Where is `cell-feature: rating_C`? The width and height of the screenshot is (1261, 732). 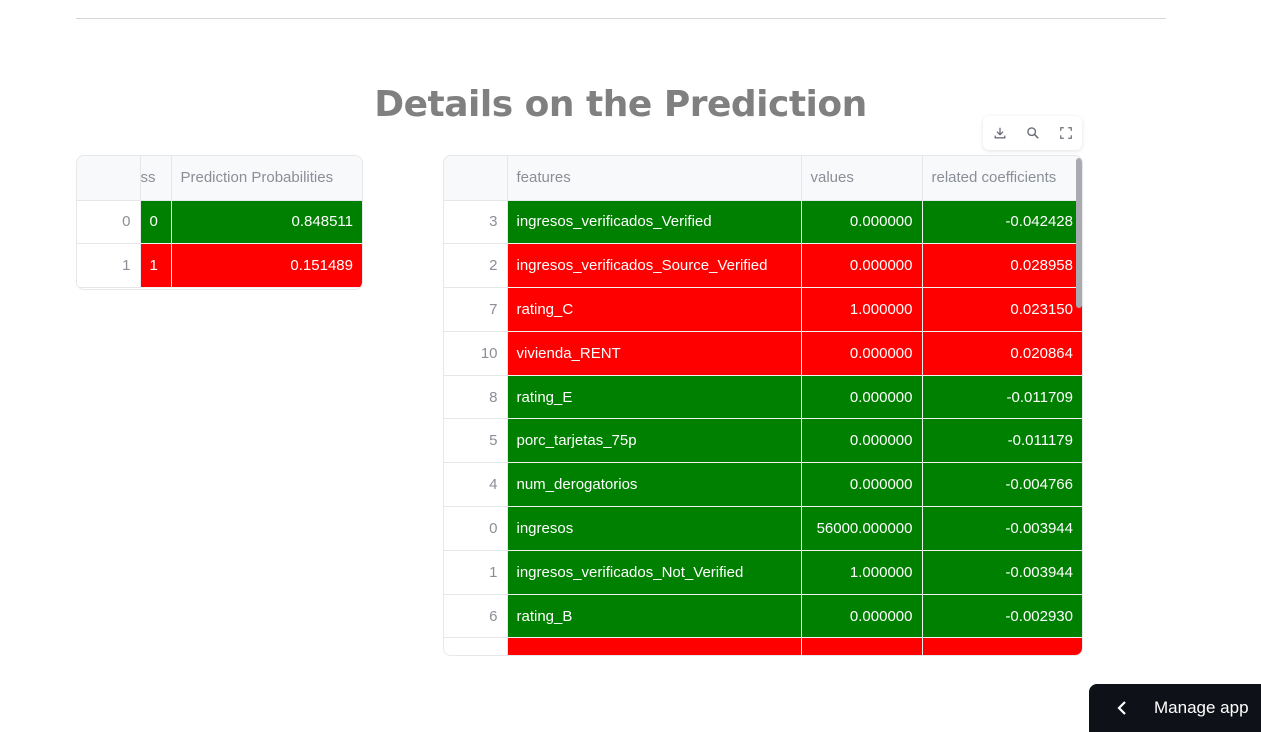
cell-feature: rating_C is located at coordinates (654, 309).